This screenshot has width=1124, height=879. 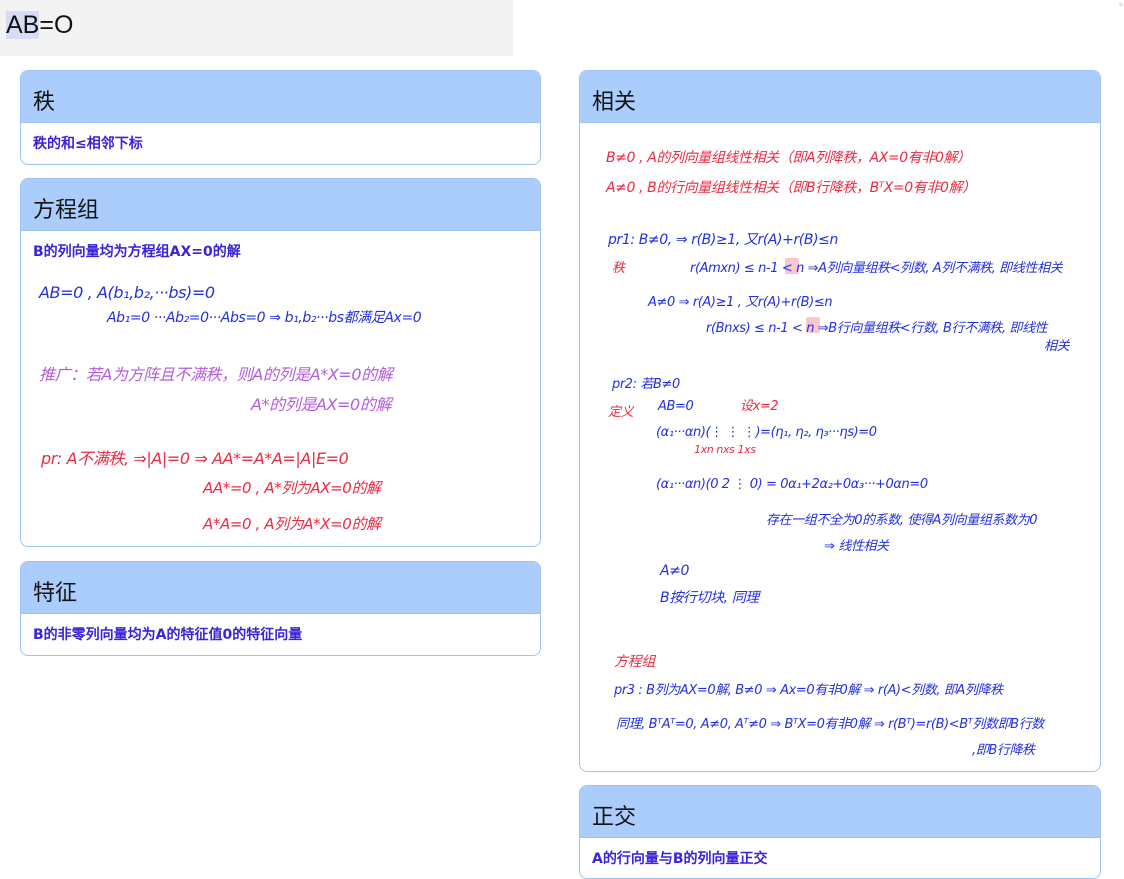 What do you see at coordinates (680, 859) in the screenshot?
I see `card-ortho-subtitle: A的行向量与B的列向量正交` at bounding box center [680, 859].